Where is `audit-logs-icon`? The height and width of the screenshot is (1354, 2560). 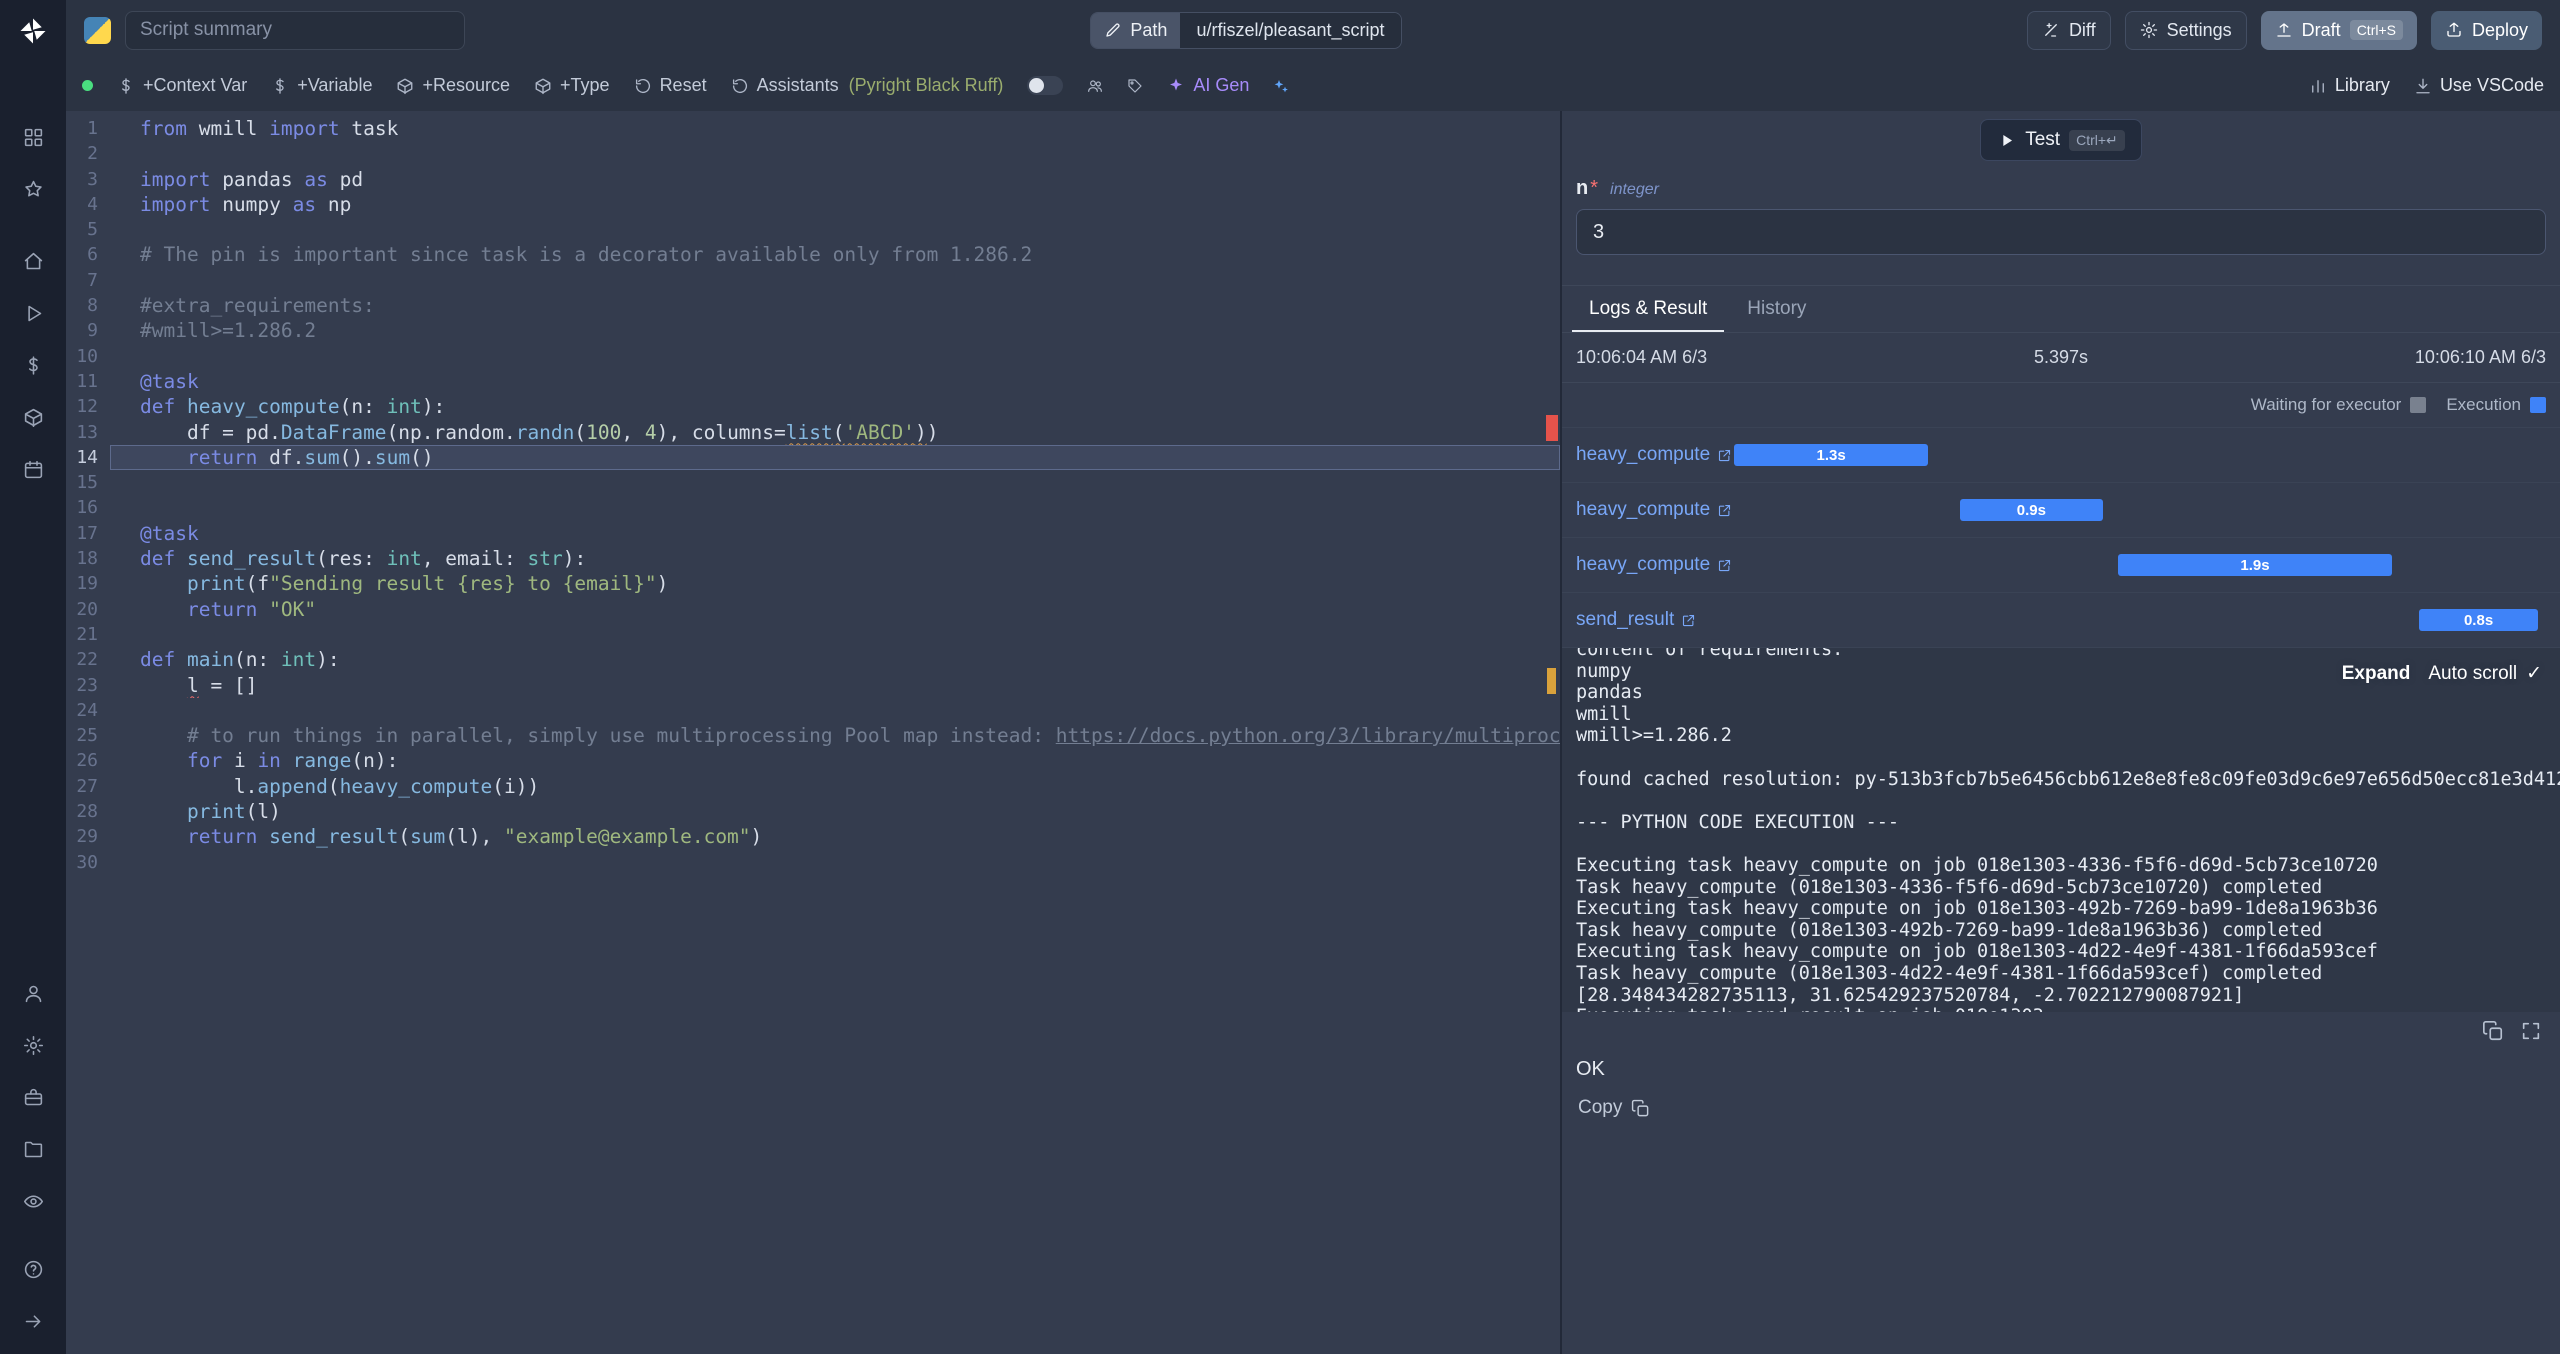
audit-logs-icon is located at coordinates (33, 1201).